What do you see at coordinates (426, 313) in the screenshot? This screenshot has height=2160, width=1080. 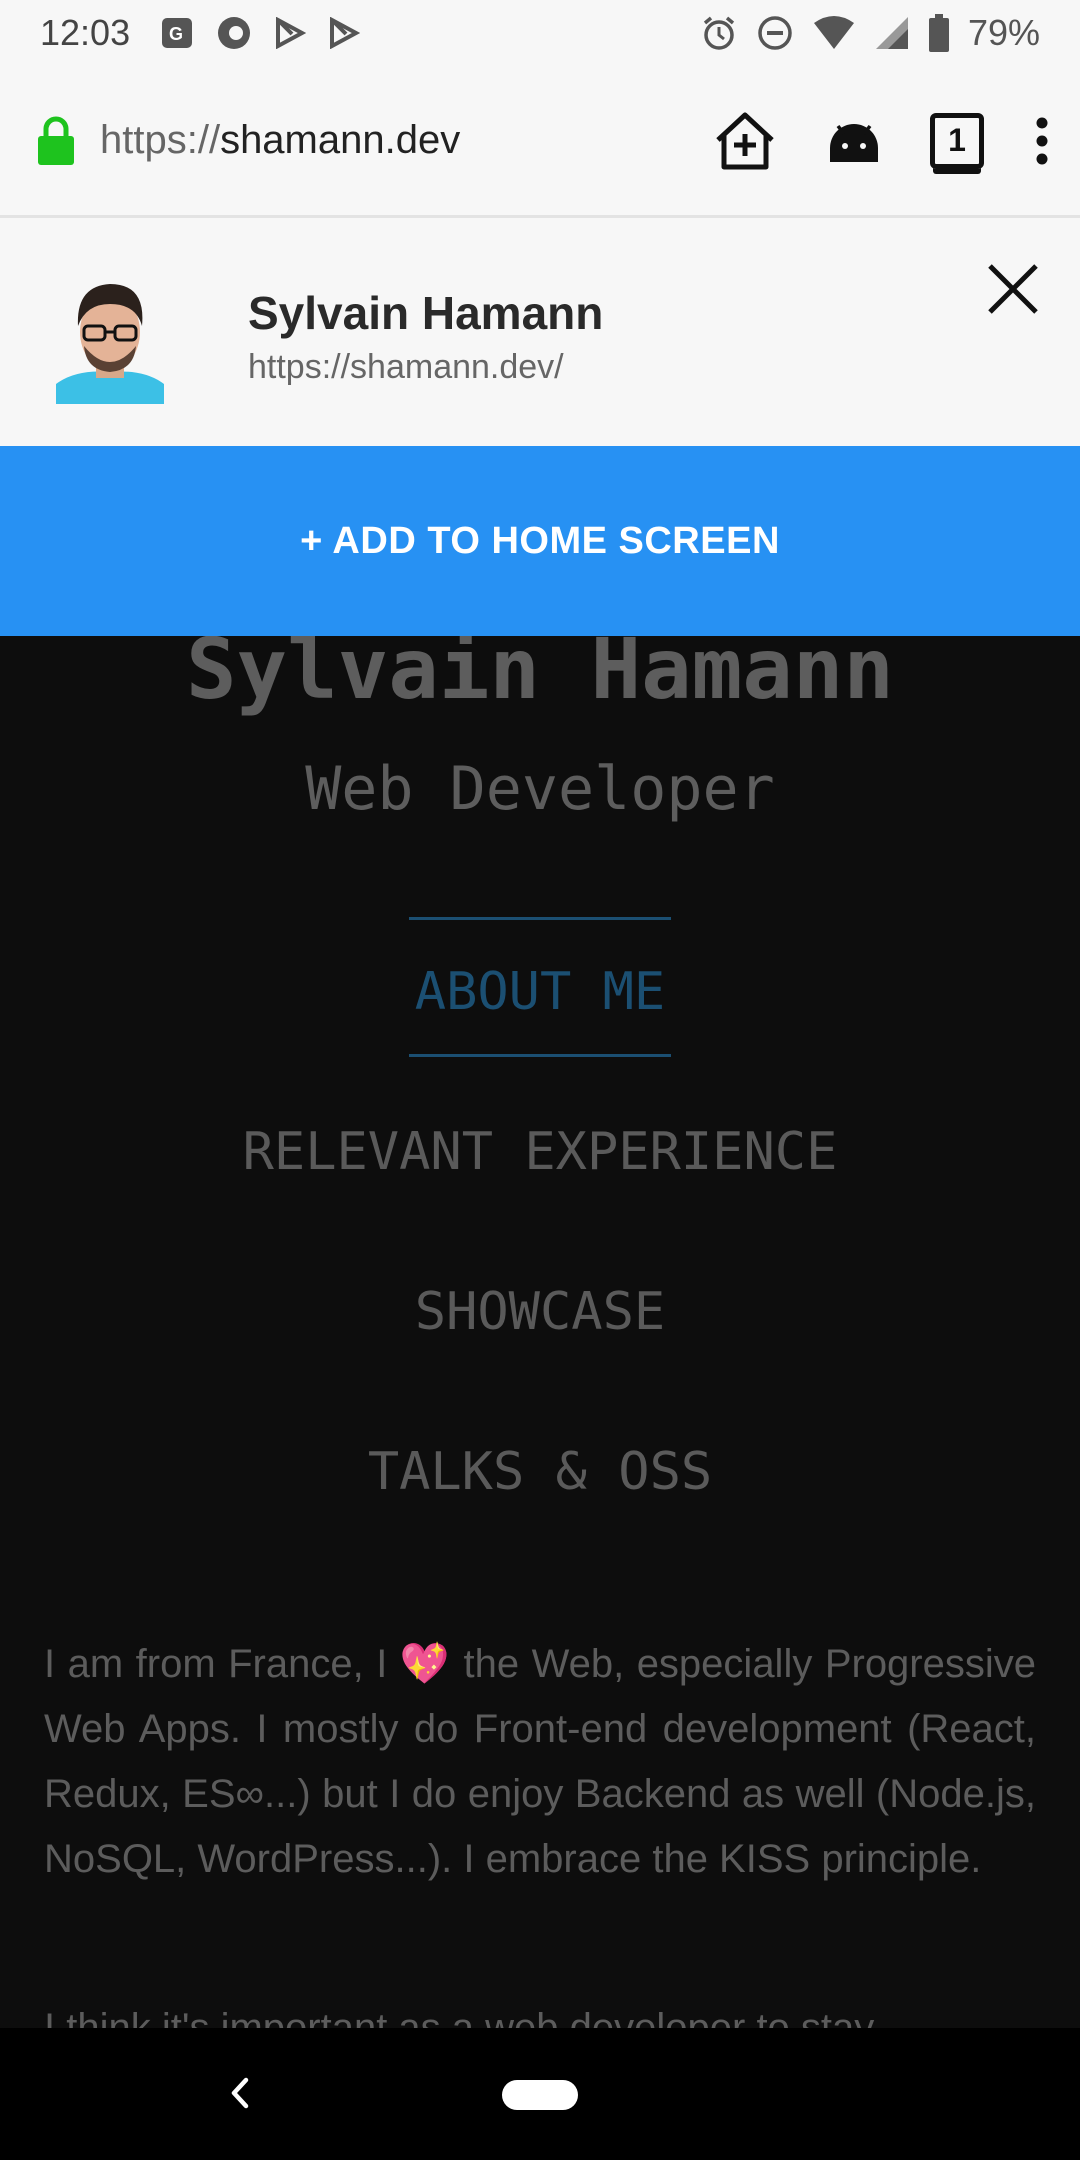 I see `banner-app-title: Sylvain Hamann` at bounding box center [426, 313].